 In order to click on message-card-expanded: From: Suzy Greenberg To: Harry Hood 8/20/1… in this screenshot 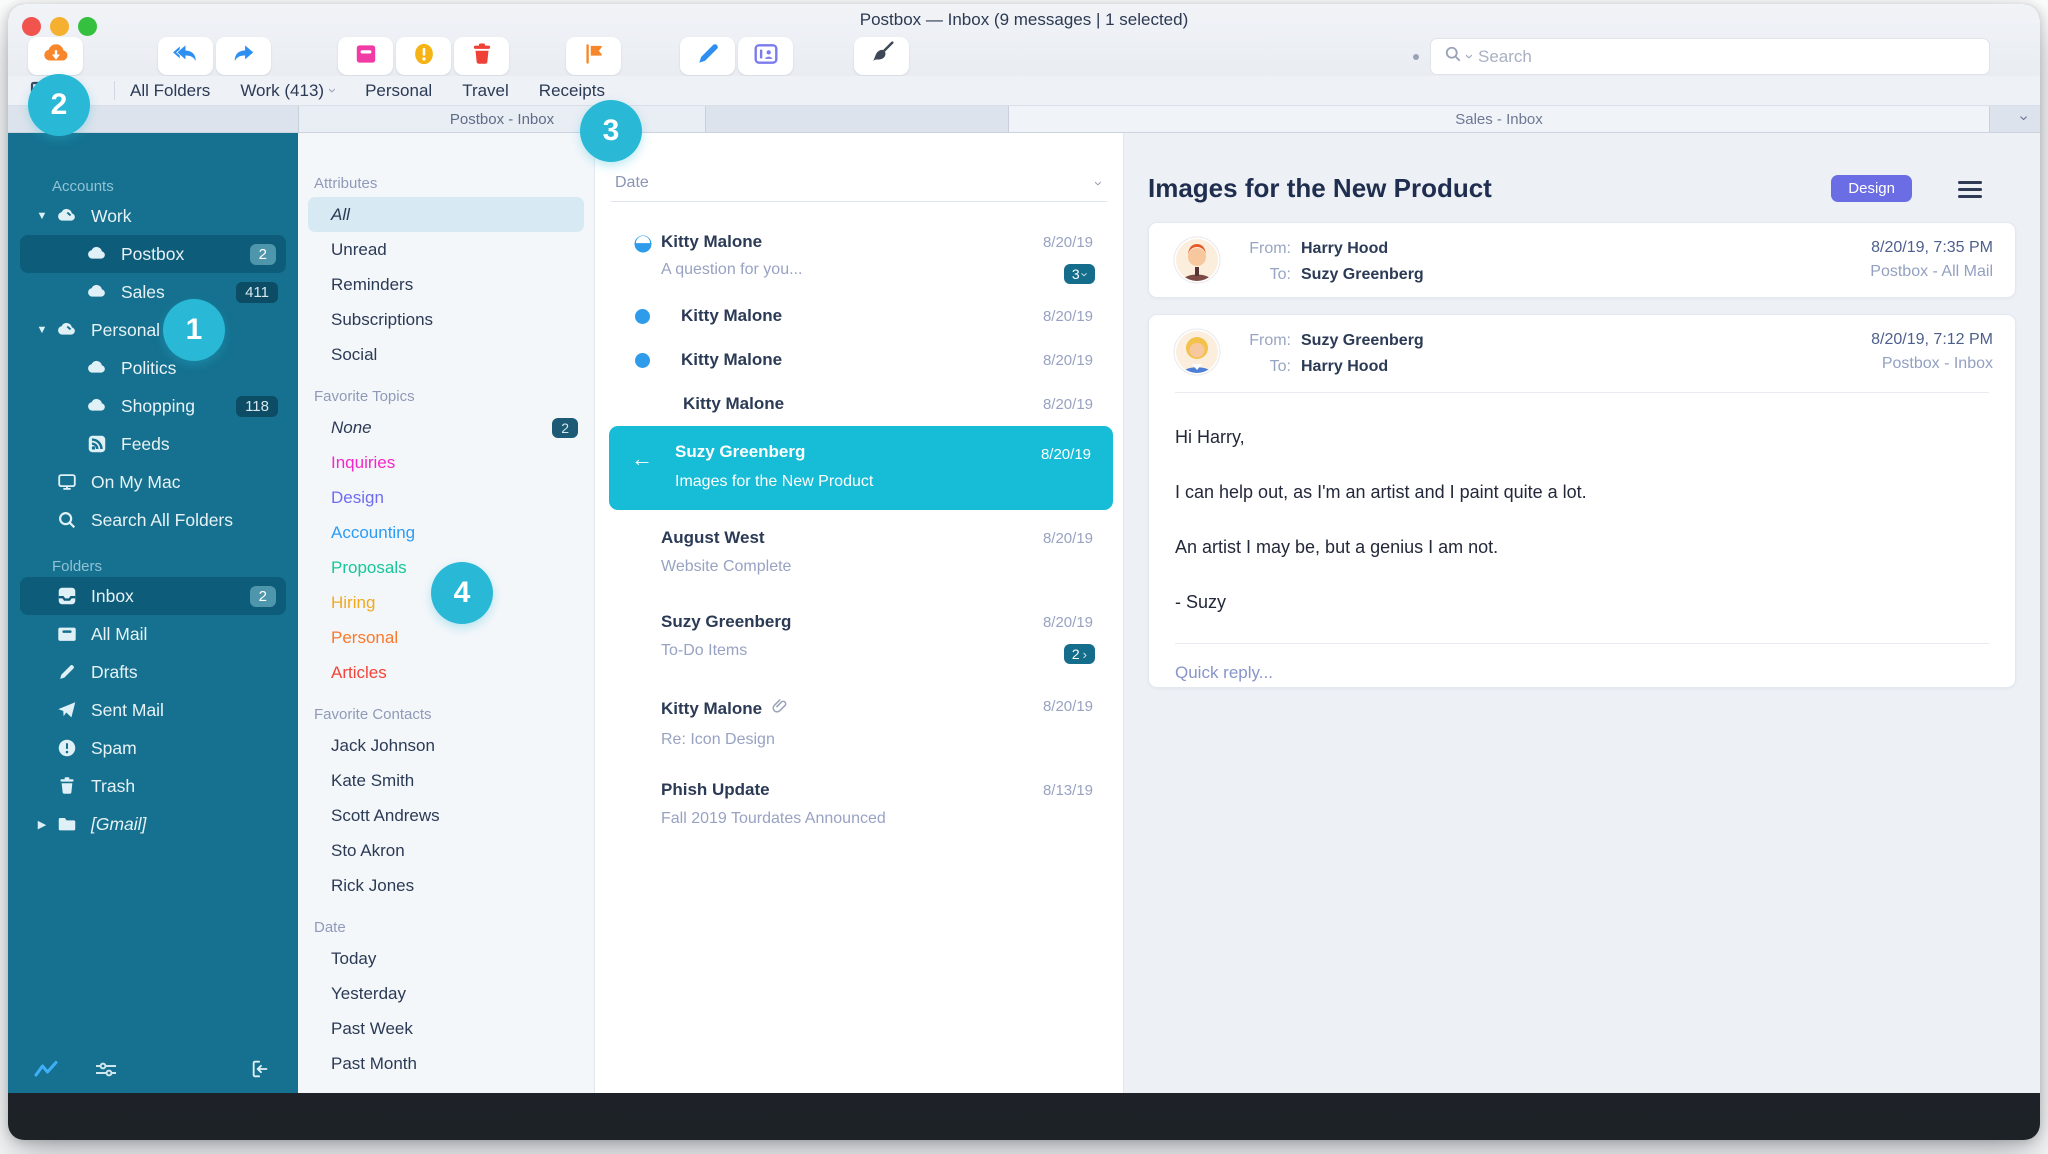, I will do `click(1582, 501)`.